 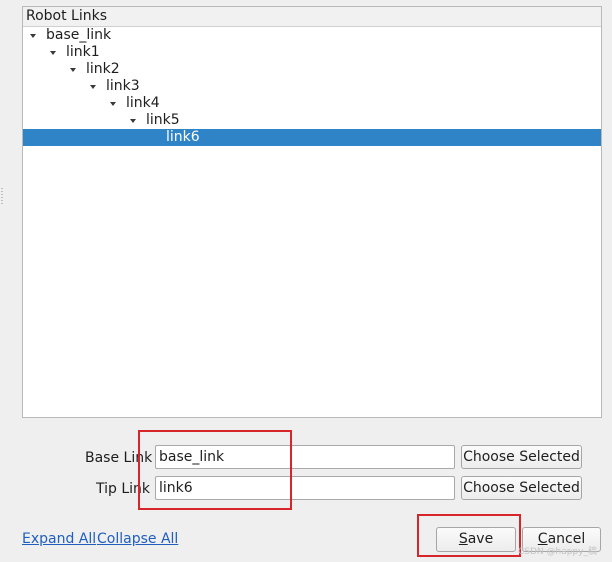 I want to click on splitter-handle, so click(x=2, y=197).